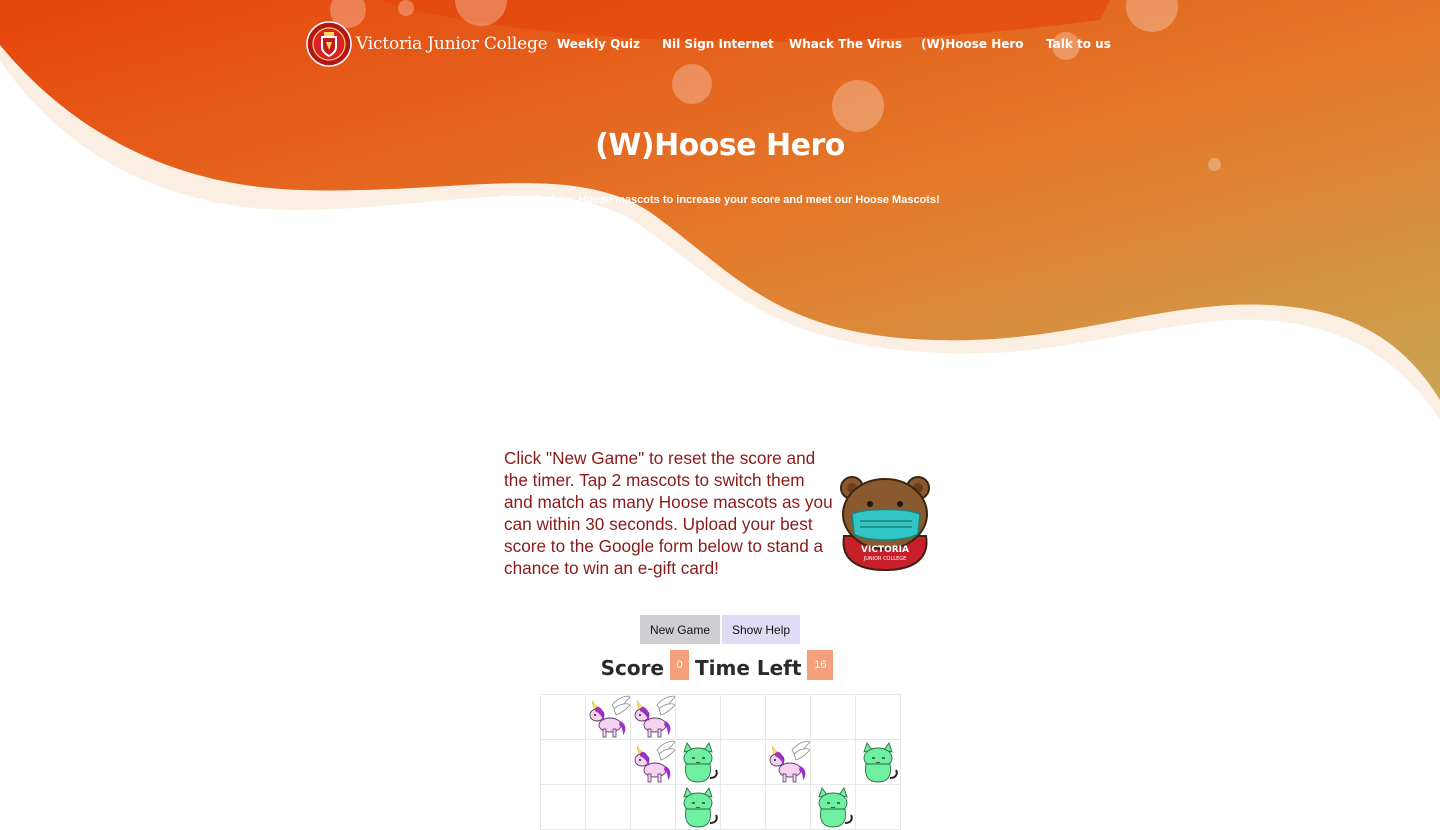  I want to click on nav-link-whoose-hero: (W)Hoose Hero, so click(972, 44).